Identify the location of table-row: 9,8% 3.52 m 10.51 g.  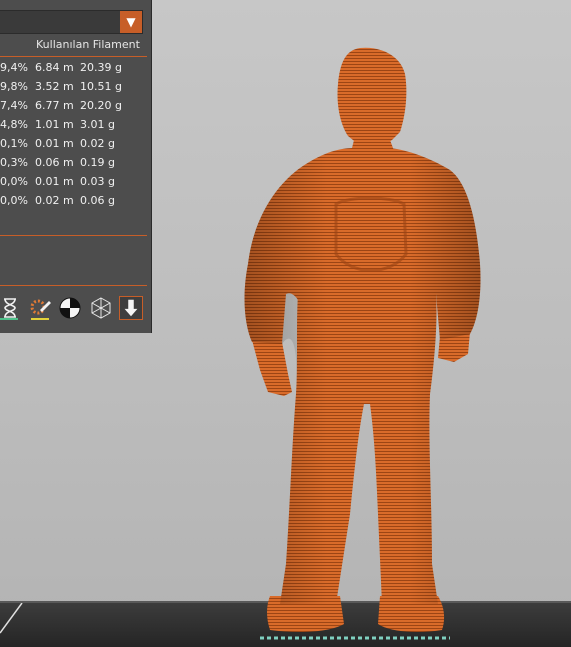
(75, 87).